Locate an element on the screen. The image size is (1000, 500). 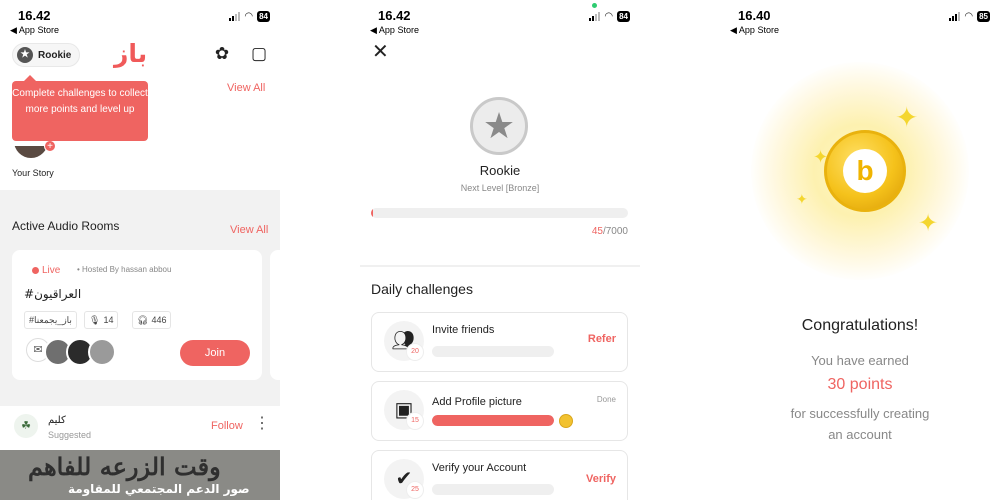
next-room-card is located at coordinates (275, 315).